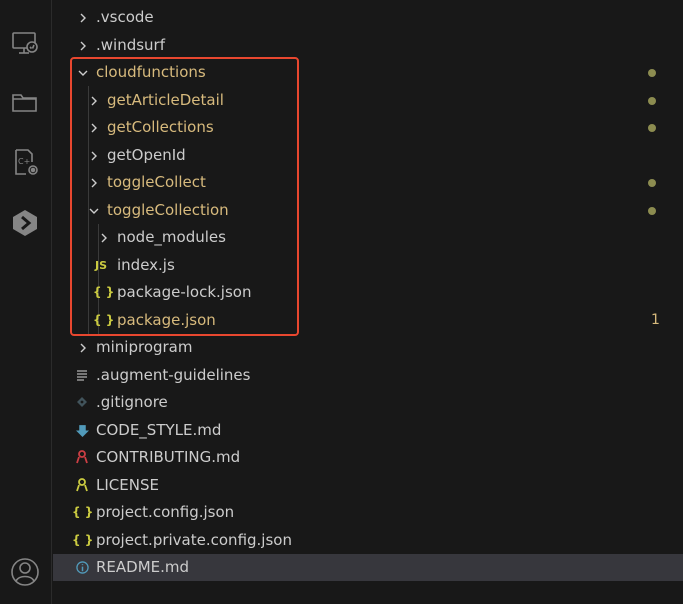  Describe the element at coordinates (368, 485) in the screenshot. I see `tree-item-license: LICENSE` at that location.